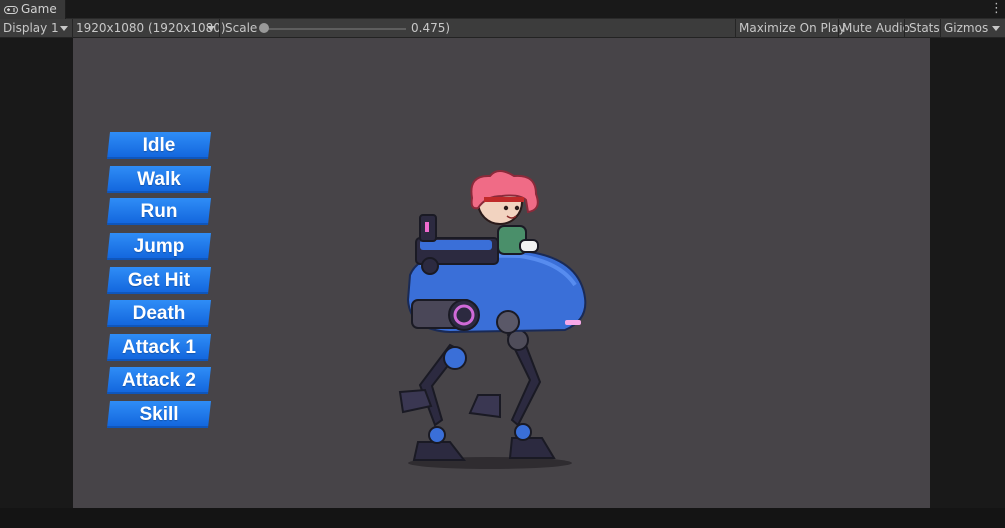 This screenshot has height=528, width=1005. What do you see at coordinates (335, 29) in the screenshot?
I see `scale-slider` at bounding box center [335, 29].